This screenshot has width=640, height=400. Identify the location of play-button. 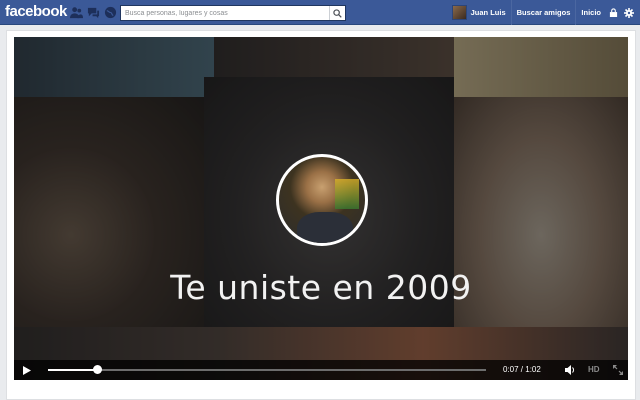
(27, 370).